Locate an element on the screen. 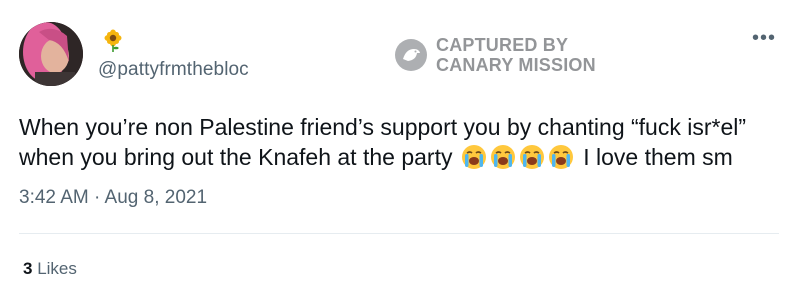  avatar-image is located at coordinates (51, 54).